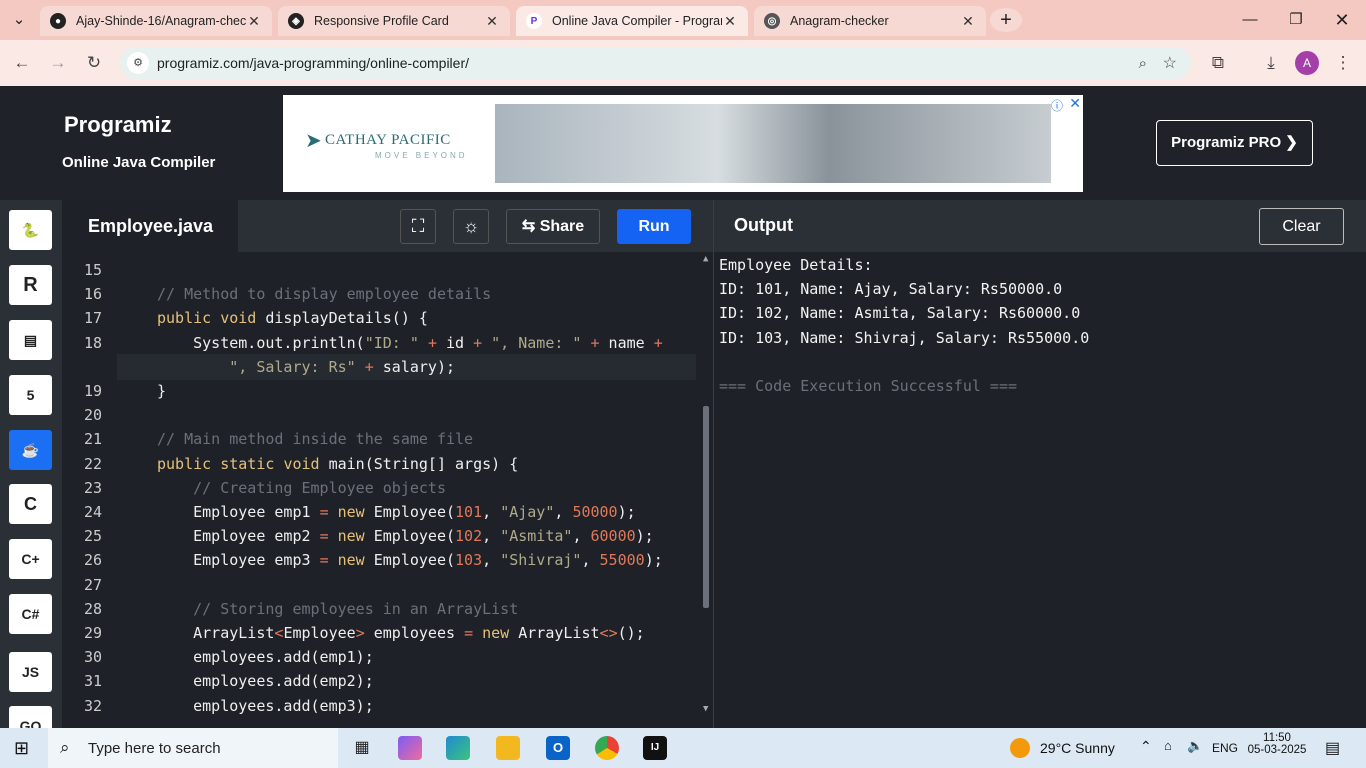 This screenshot has height=768, width=1366. Describe the element at coordinates (773, 143) in the screenshot. I see `ad-photo` at that location.